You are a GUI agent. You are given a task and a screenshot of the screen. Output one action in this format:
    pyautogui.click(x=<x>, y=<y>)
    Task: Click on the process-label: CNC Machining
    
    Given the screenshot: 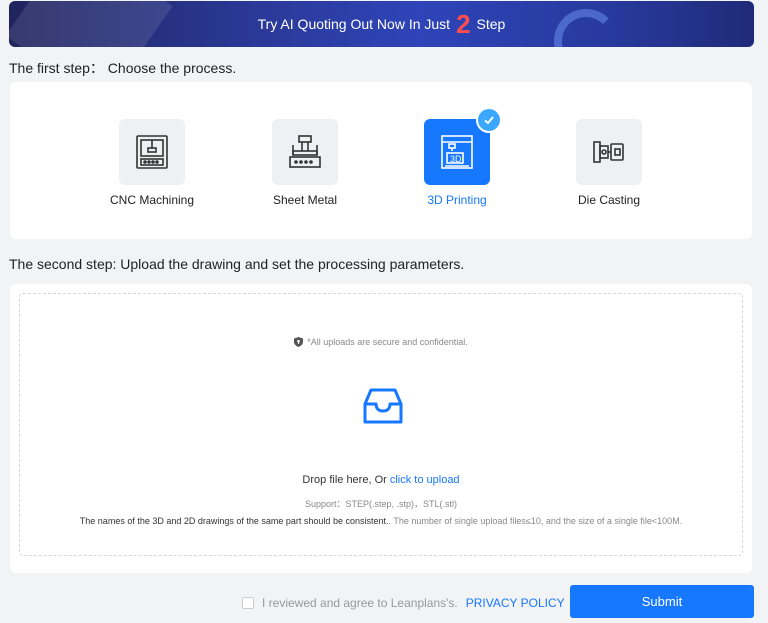 What is the action you would take?
    pyautogui.click(x=152, y=200)
    